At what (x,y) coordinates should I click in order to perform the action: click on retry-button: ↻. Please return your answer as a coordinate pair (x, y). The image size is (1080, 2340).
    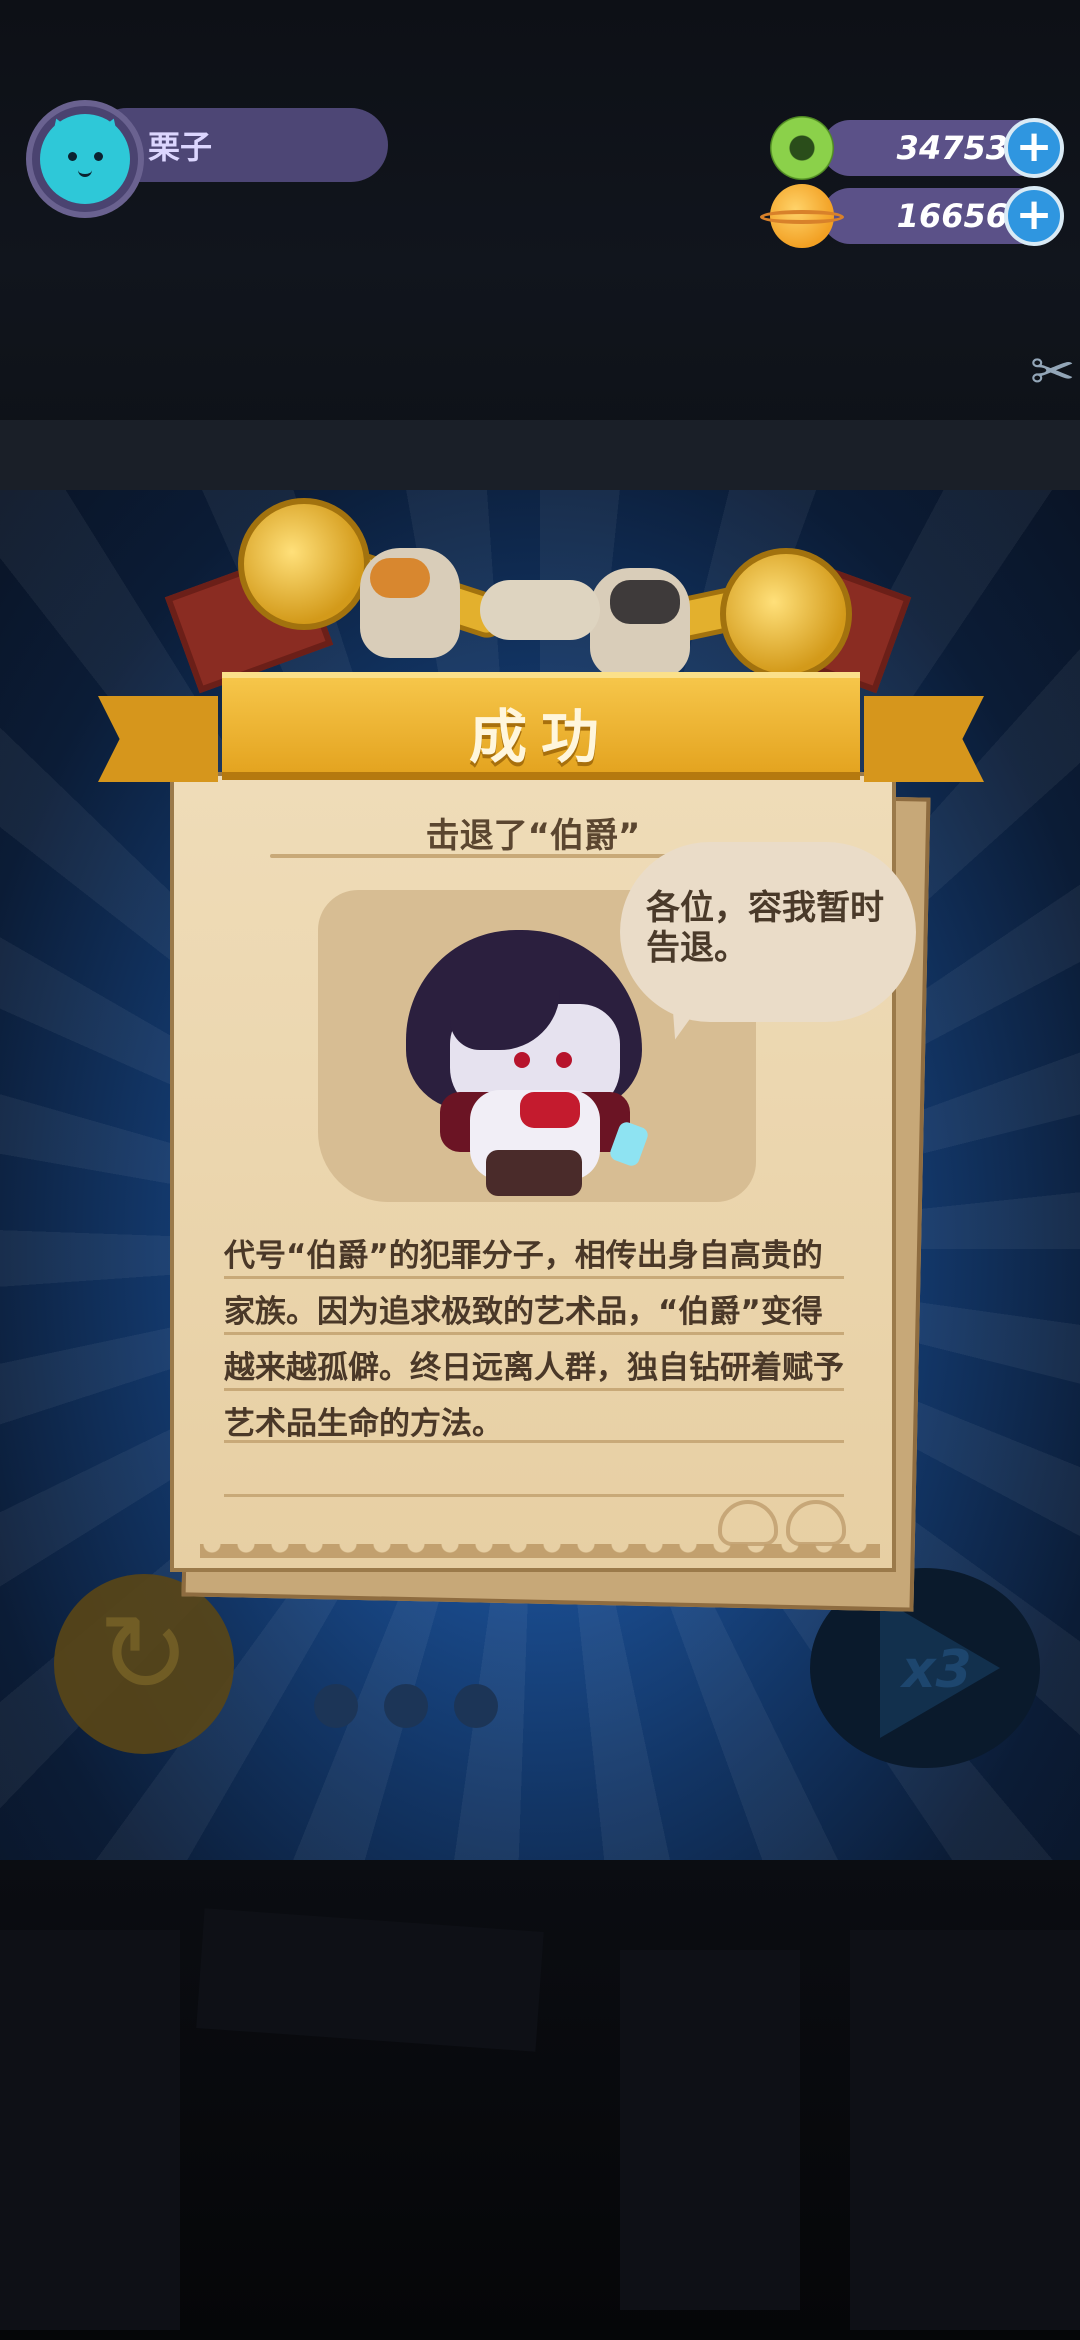
    Looking at the image, I should click on (144, 1664).